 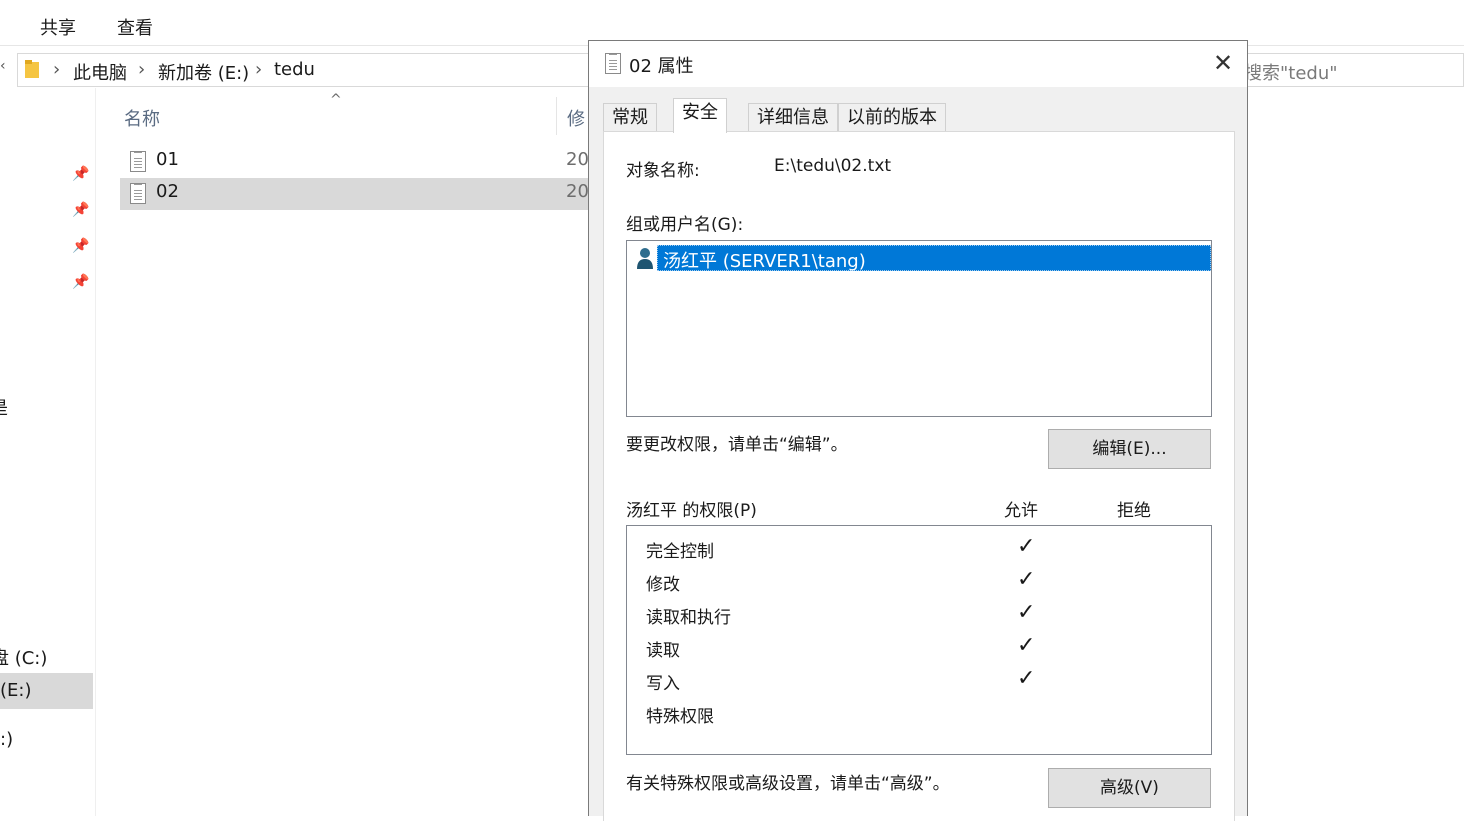 What do you see at coordinates (1129, 788) in the screenshot?
I see `advanced-button: 高级(V)` at bounding box center [1129, 788].